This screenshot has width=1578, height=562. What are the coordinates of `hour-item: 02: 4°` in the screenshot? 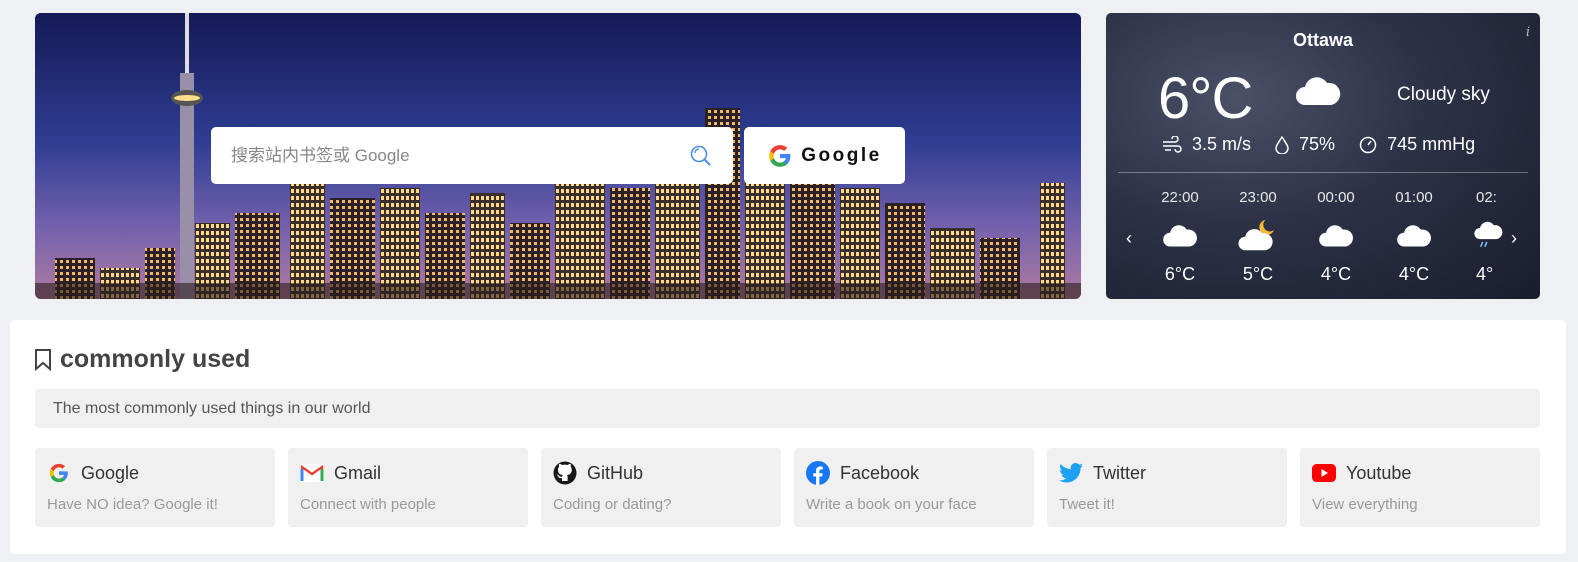 It's located at (1482, 237).